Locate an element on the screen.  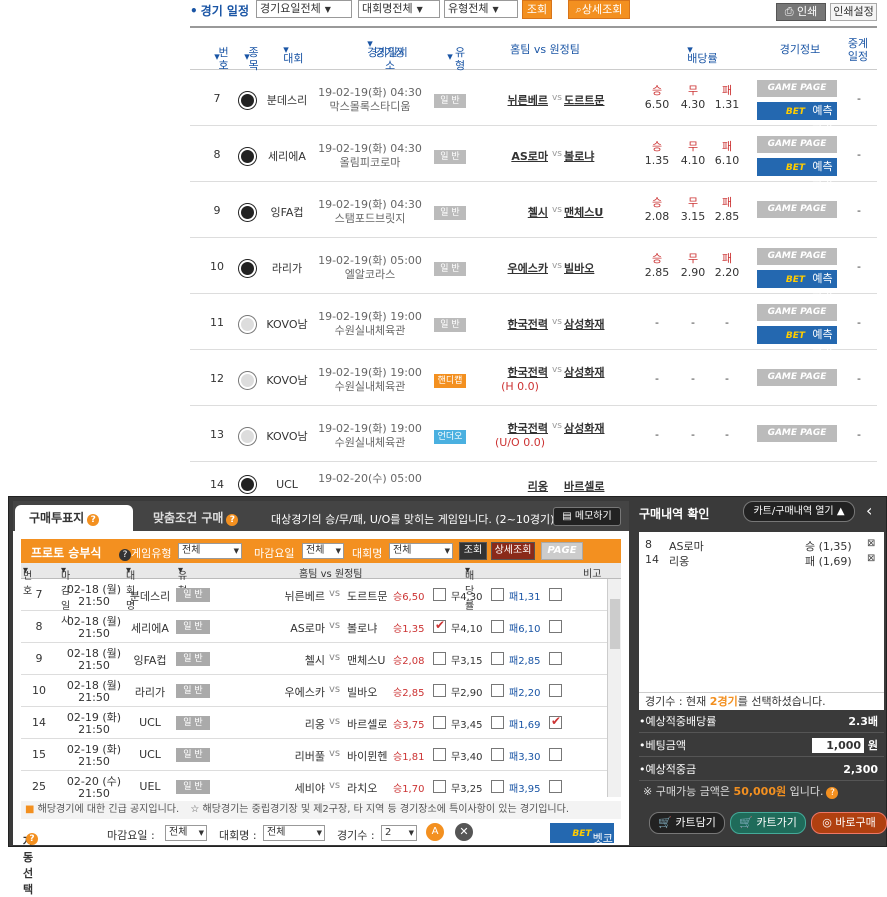
print-button: ⎙ 인쇄 is located at coordinates (801, 12).